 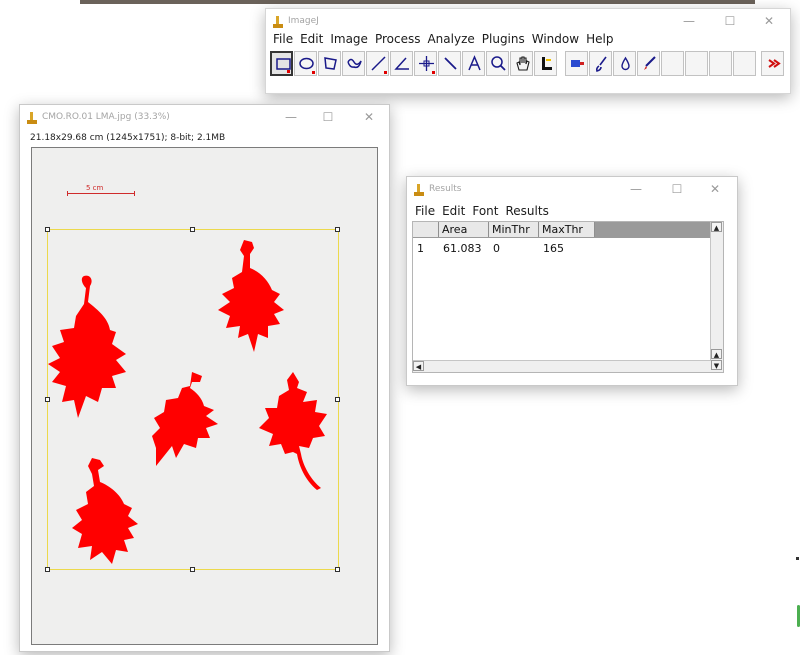 I want to click on freehand-tool-button, so click(x=353, y=63).